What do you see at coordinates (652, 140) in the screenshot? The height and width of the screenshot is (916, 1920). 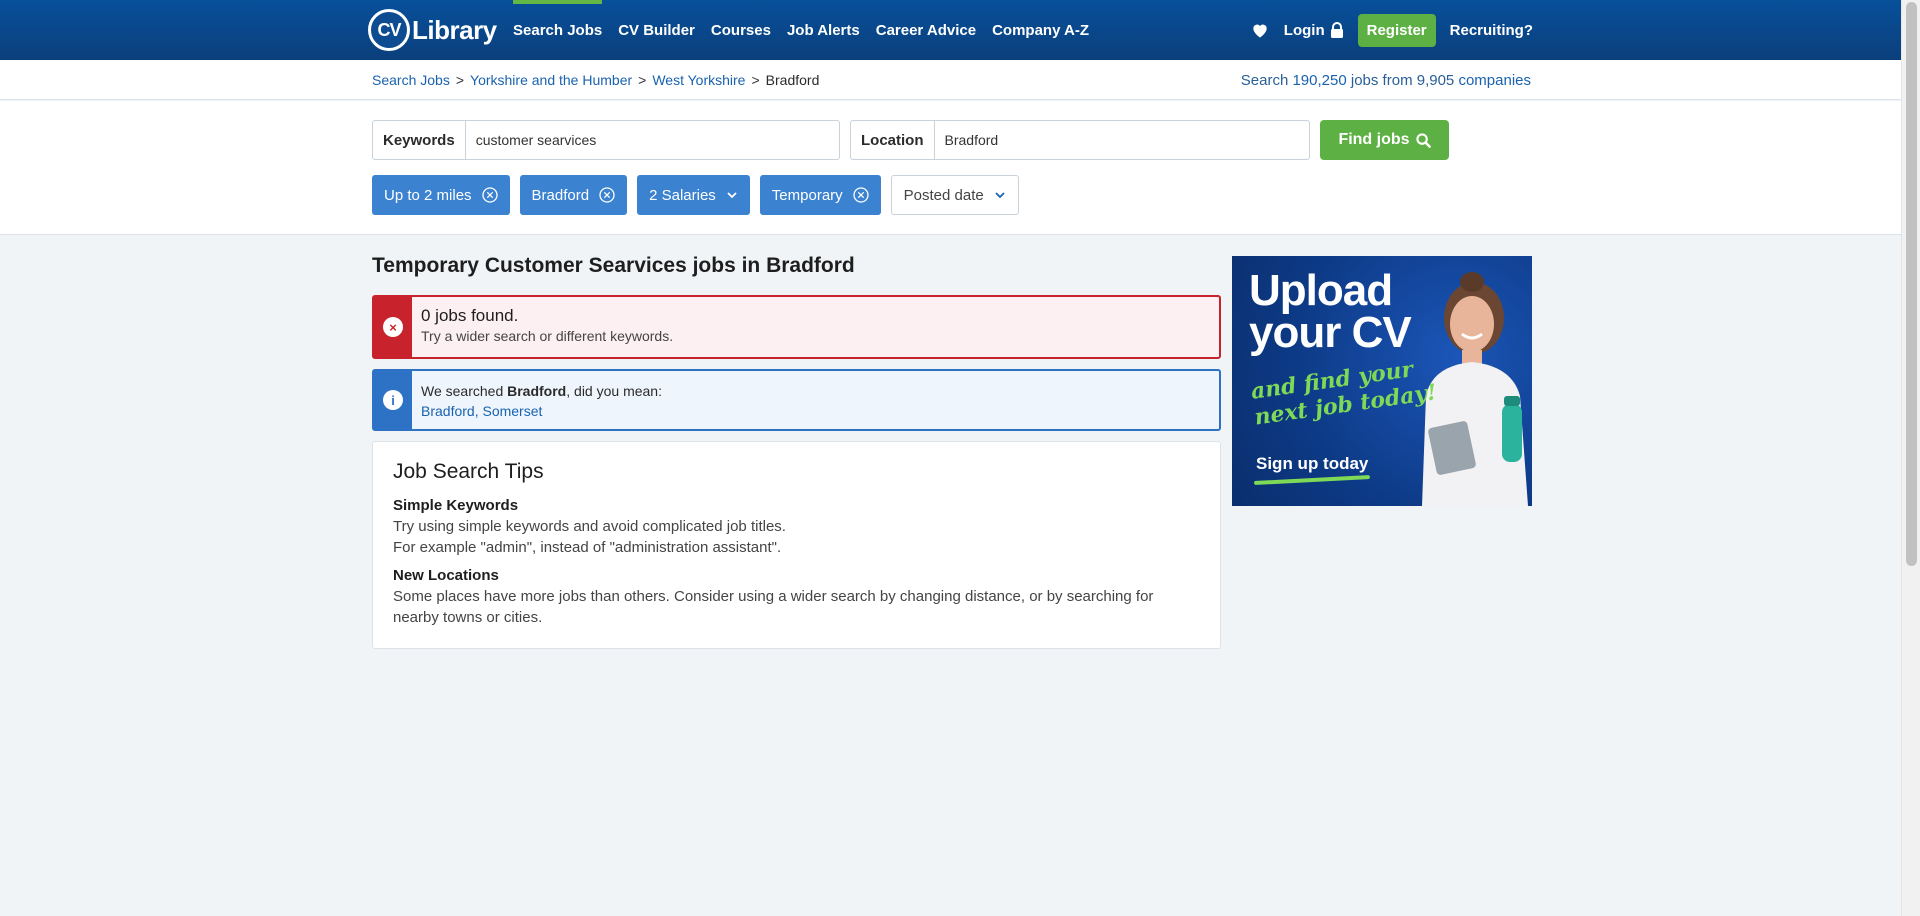 I see `keywords-input` at bounding box center [652, 140].